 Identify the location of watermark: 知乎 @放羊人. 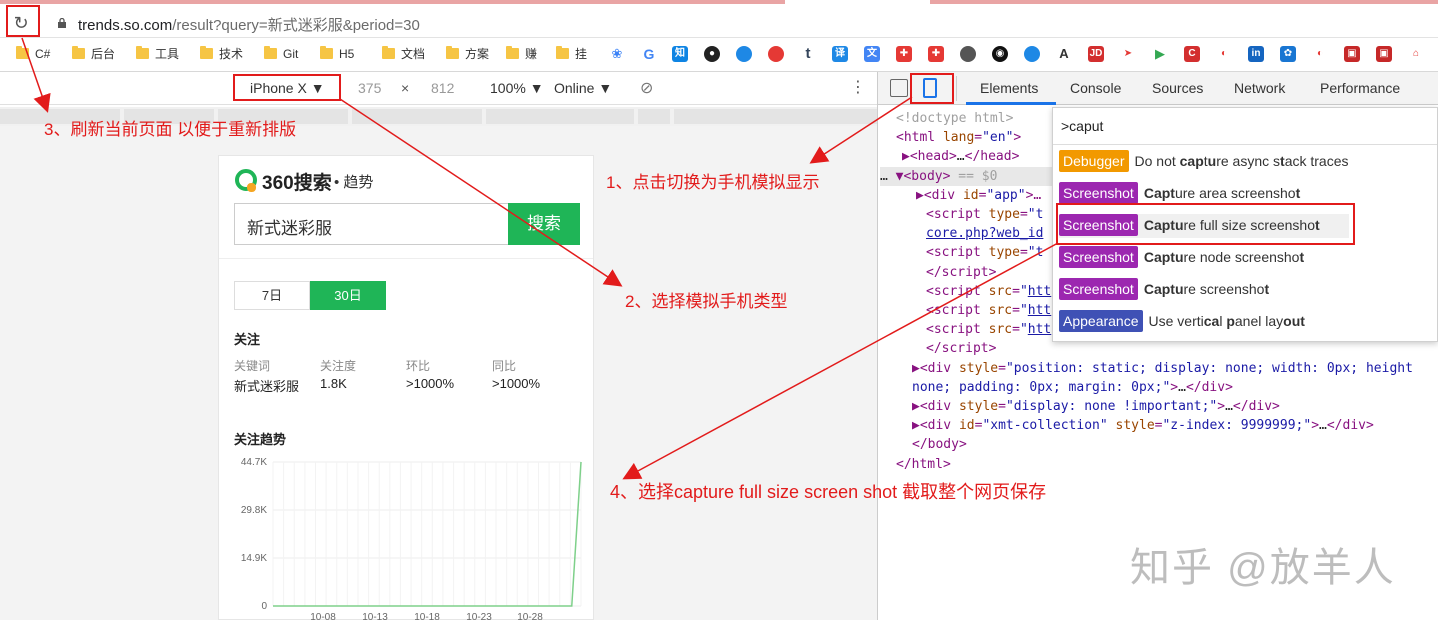
(1263, 568).